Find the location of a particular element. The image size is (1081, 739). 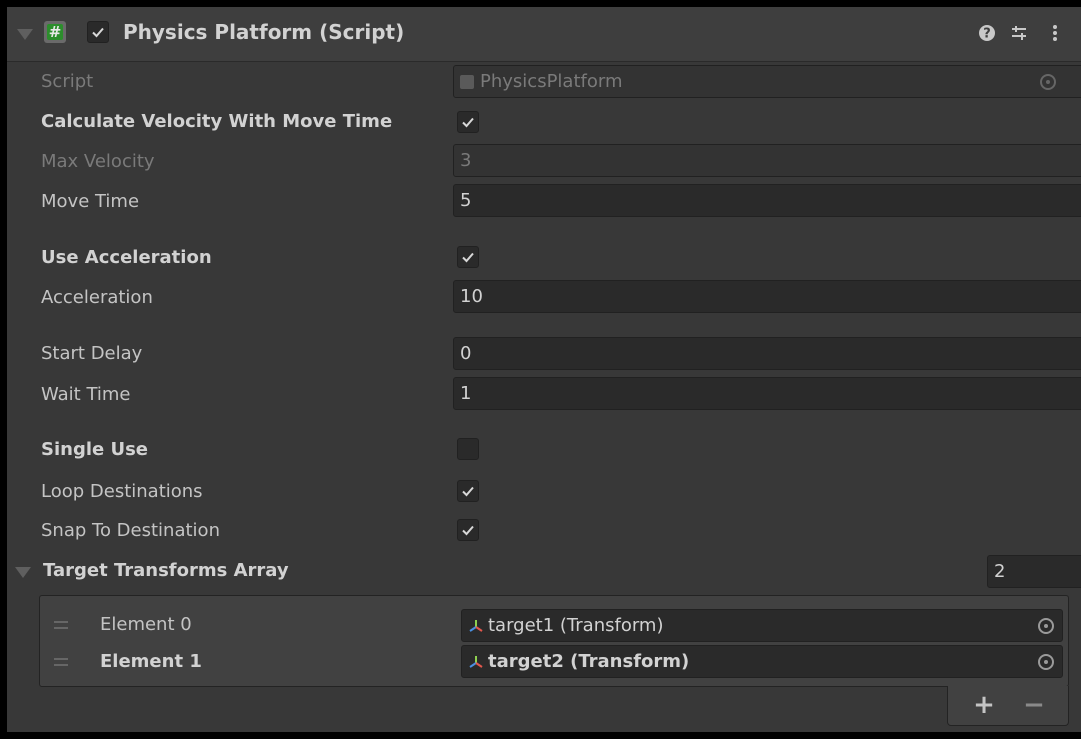

remove-element-button: − is located at coordinates (1034, 705).